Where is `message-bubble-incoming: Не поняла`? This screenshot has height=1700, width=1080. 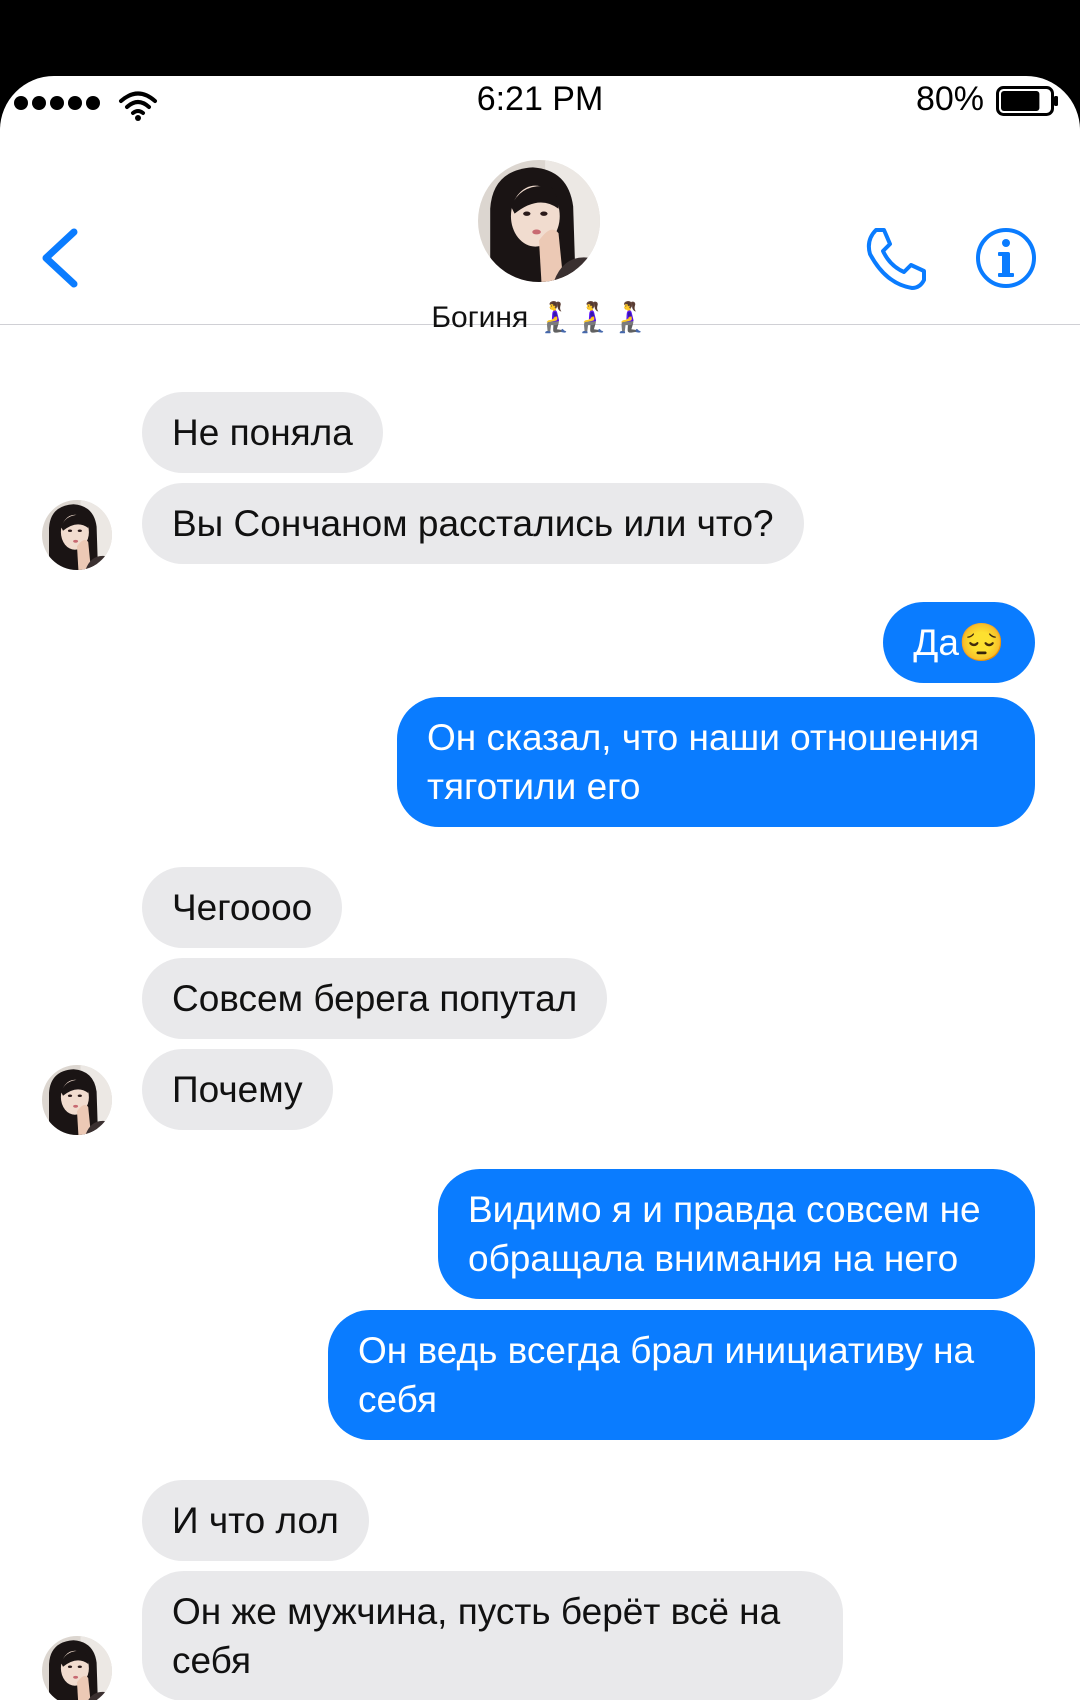
message-bubble-incoming: Не поняла is located at coordinates (262, 432).